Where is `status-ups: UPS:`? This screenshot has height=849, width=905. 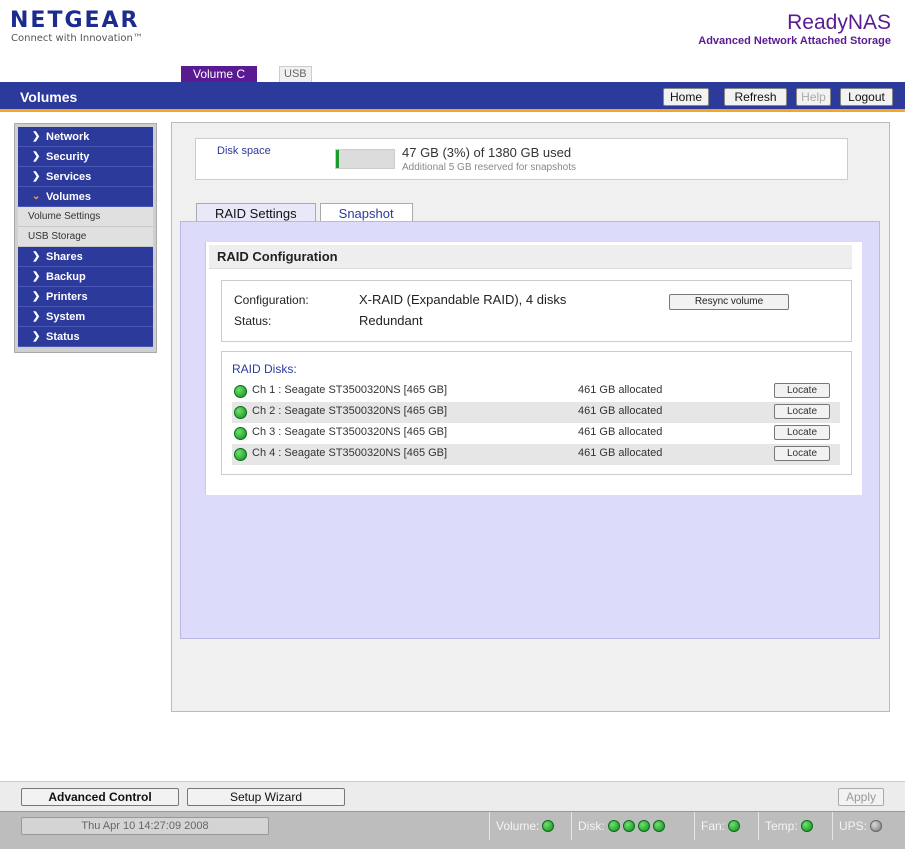 status-ups: UPS: is located at coordinates (868, 826).